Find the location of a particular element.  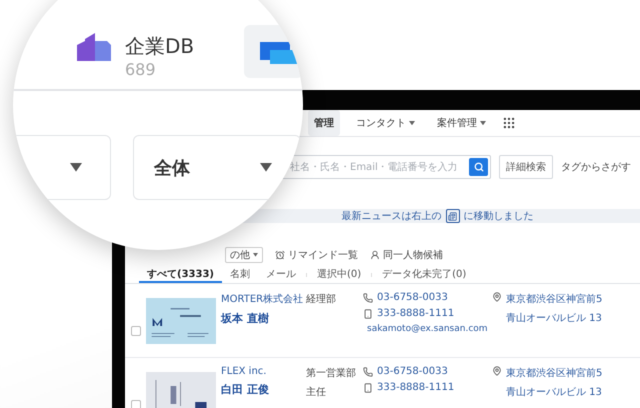

news-icon is located at coordinates (453, 216).